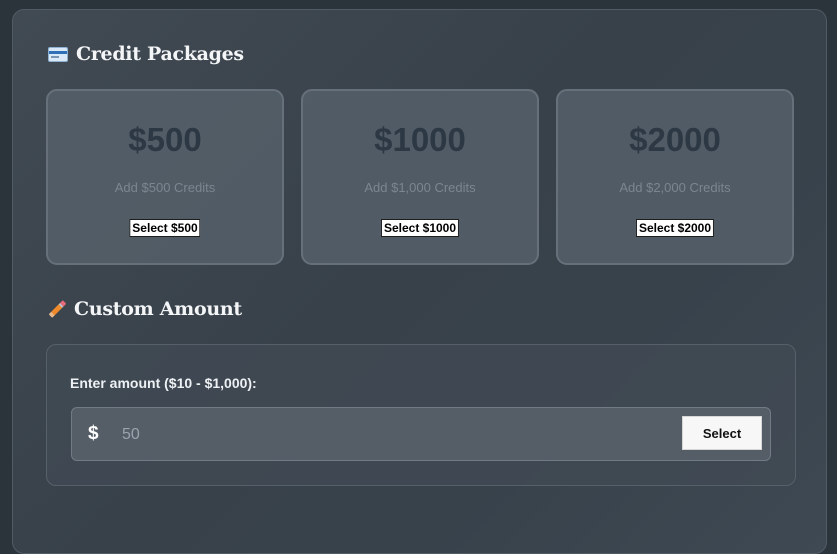 This screenshot has height=554, width=837. I want to click on select-500-button: Select $500, so click(165, 228).